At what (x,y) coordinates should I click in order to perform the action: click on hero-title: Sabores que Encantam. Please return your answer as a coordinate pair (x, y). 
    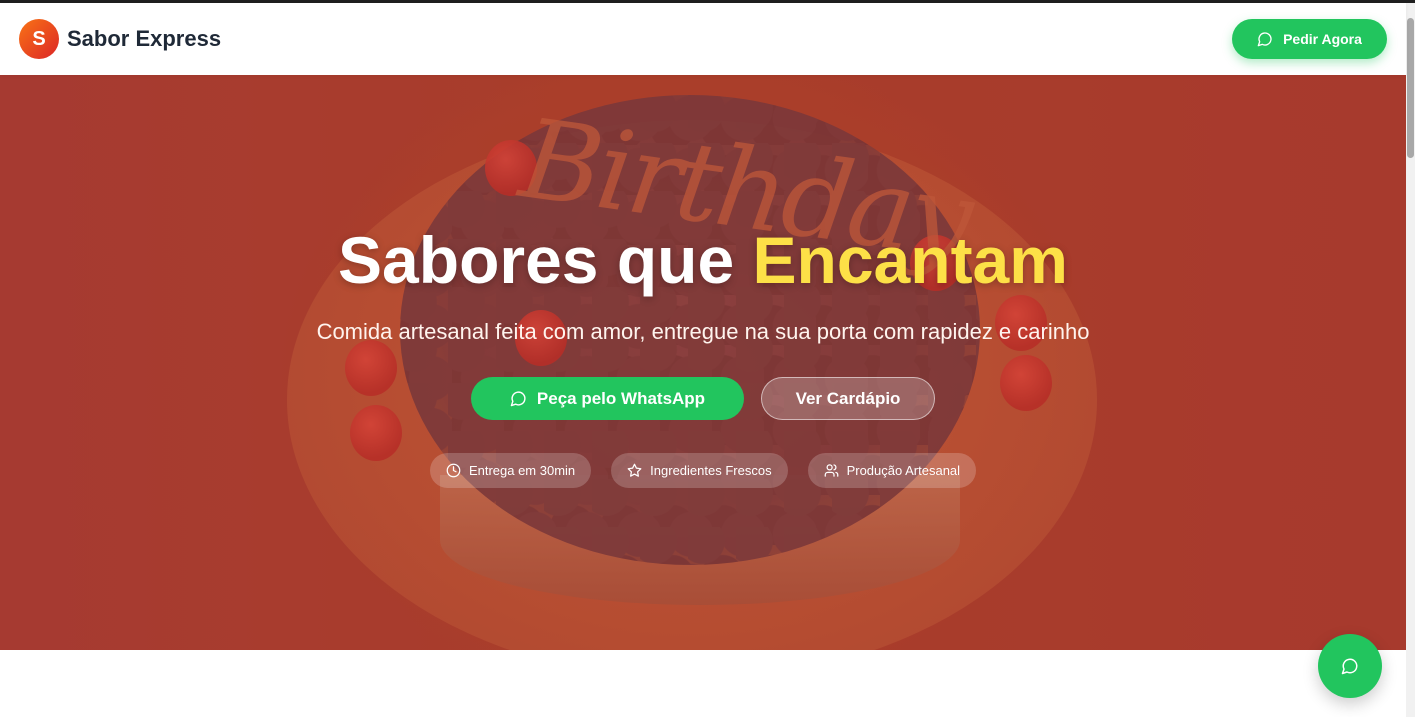
    Looking at the image, I should click on (703, 260).